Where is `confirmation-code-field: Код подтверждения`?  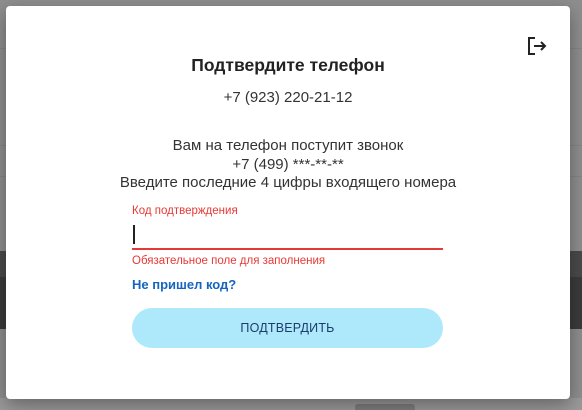
confirmation-code-field: Код подтверждения is located at coordinates (287, 228).